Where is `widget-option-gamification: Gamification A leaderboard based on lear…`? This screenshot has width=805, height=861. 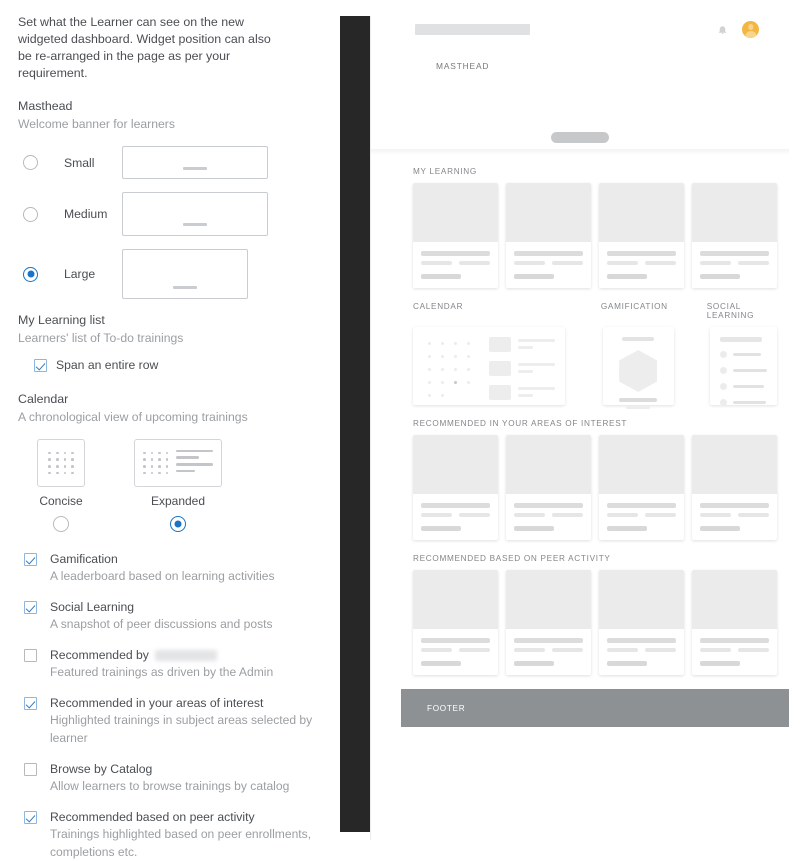
widget-option-gamification: Gamification A leaderboard based on lear… is located at coordinates (173, 568).